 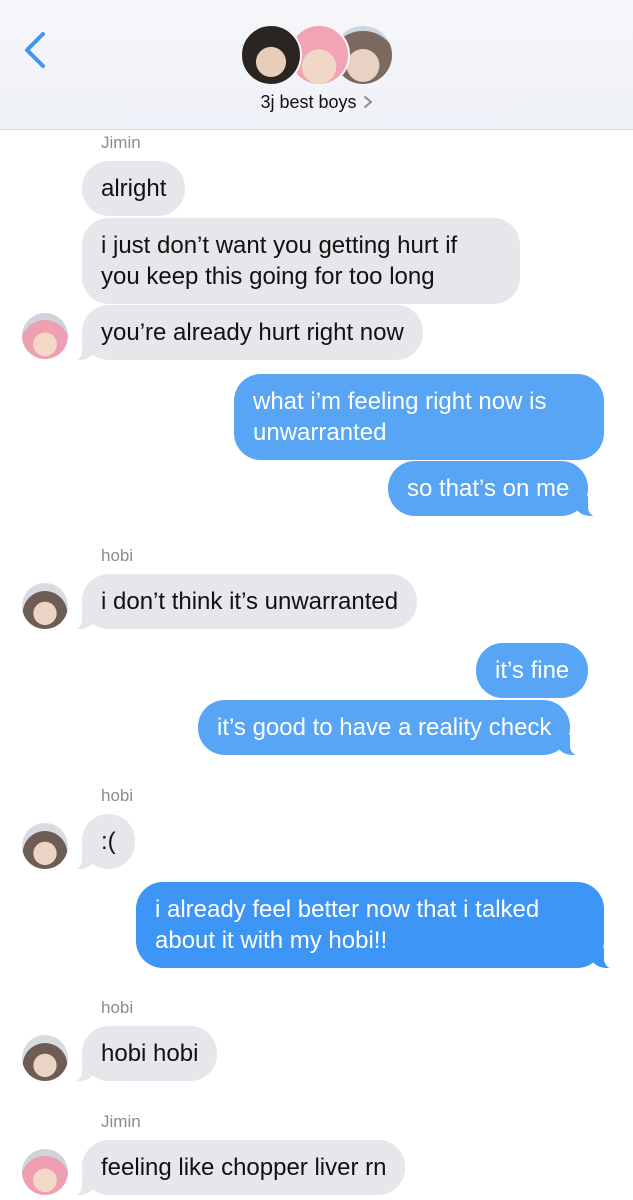 What do you see at coordinates (245, 333) in the screenshot?
I see `message-bubble-incoming: you’re already hurt right now` at bounding box center [245, 333].